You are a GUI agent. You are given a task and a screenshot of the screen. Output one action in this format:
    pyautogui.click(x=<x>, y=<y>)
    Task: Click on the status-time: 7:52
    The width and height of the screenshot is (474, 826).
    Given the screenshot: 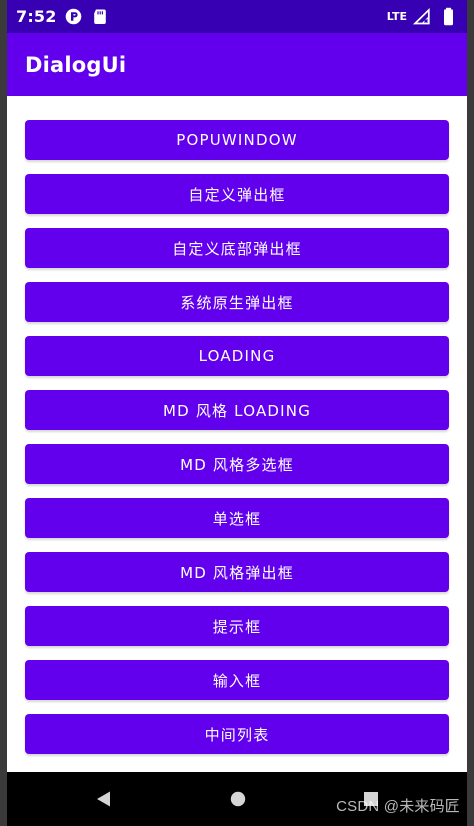 What is the action you would take?
    pyautogui.click(x=36, y=16)
    